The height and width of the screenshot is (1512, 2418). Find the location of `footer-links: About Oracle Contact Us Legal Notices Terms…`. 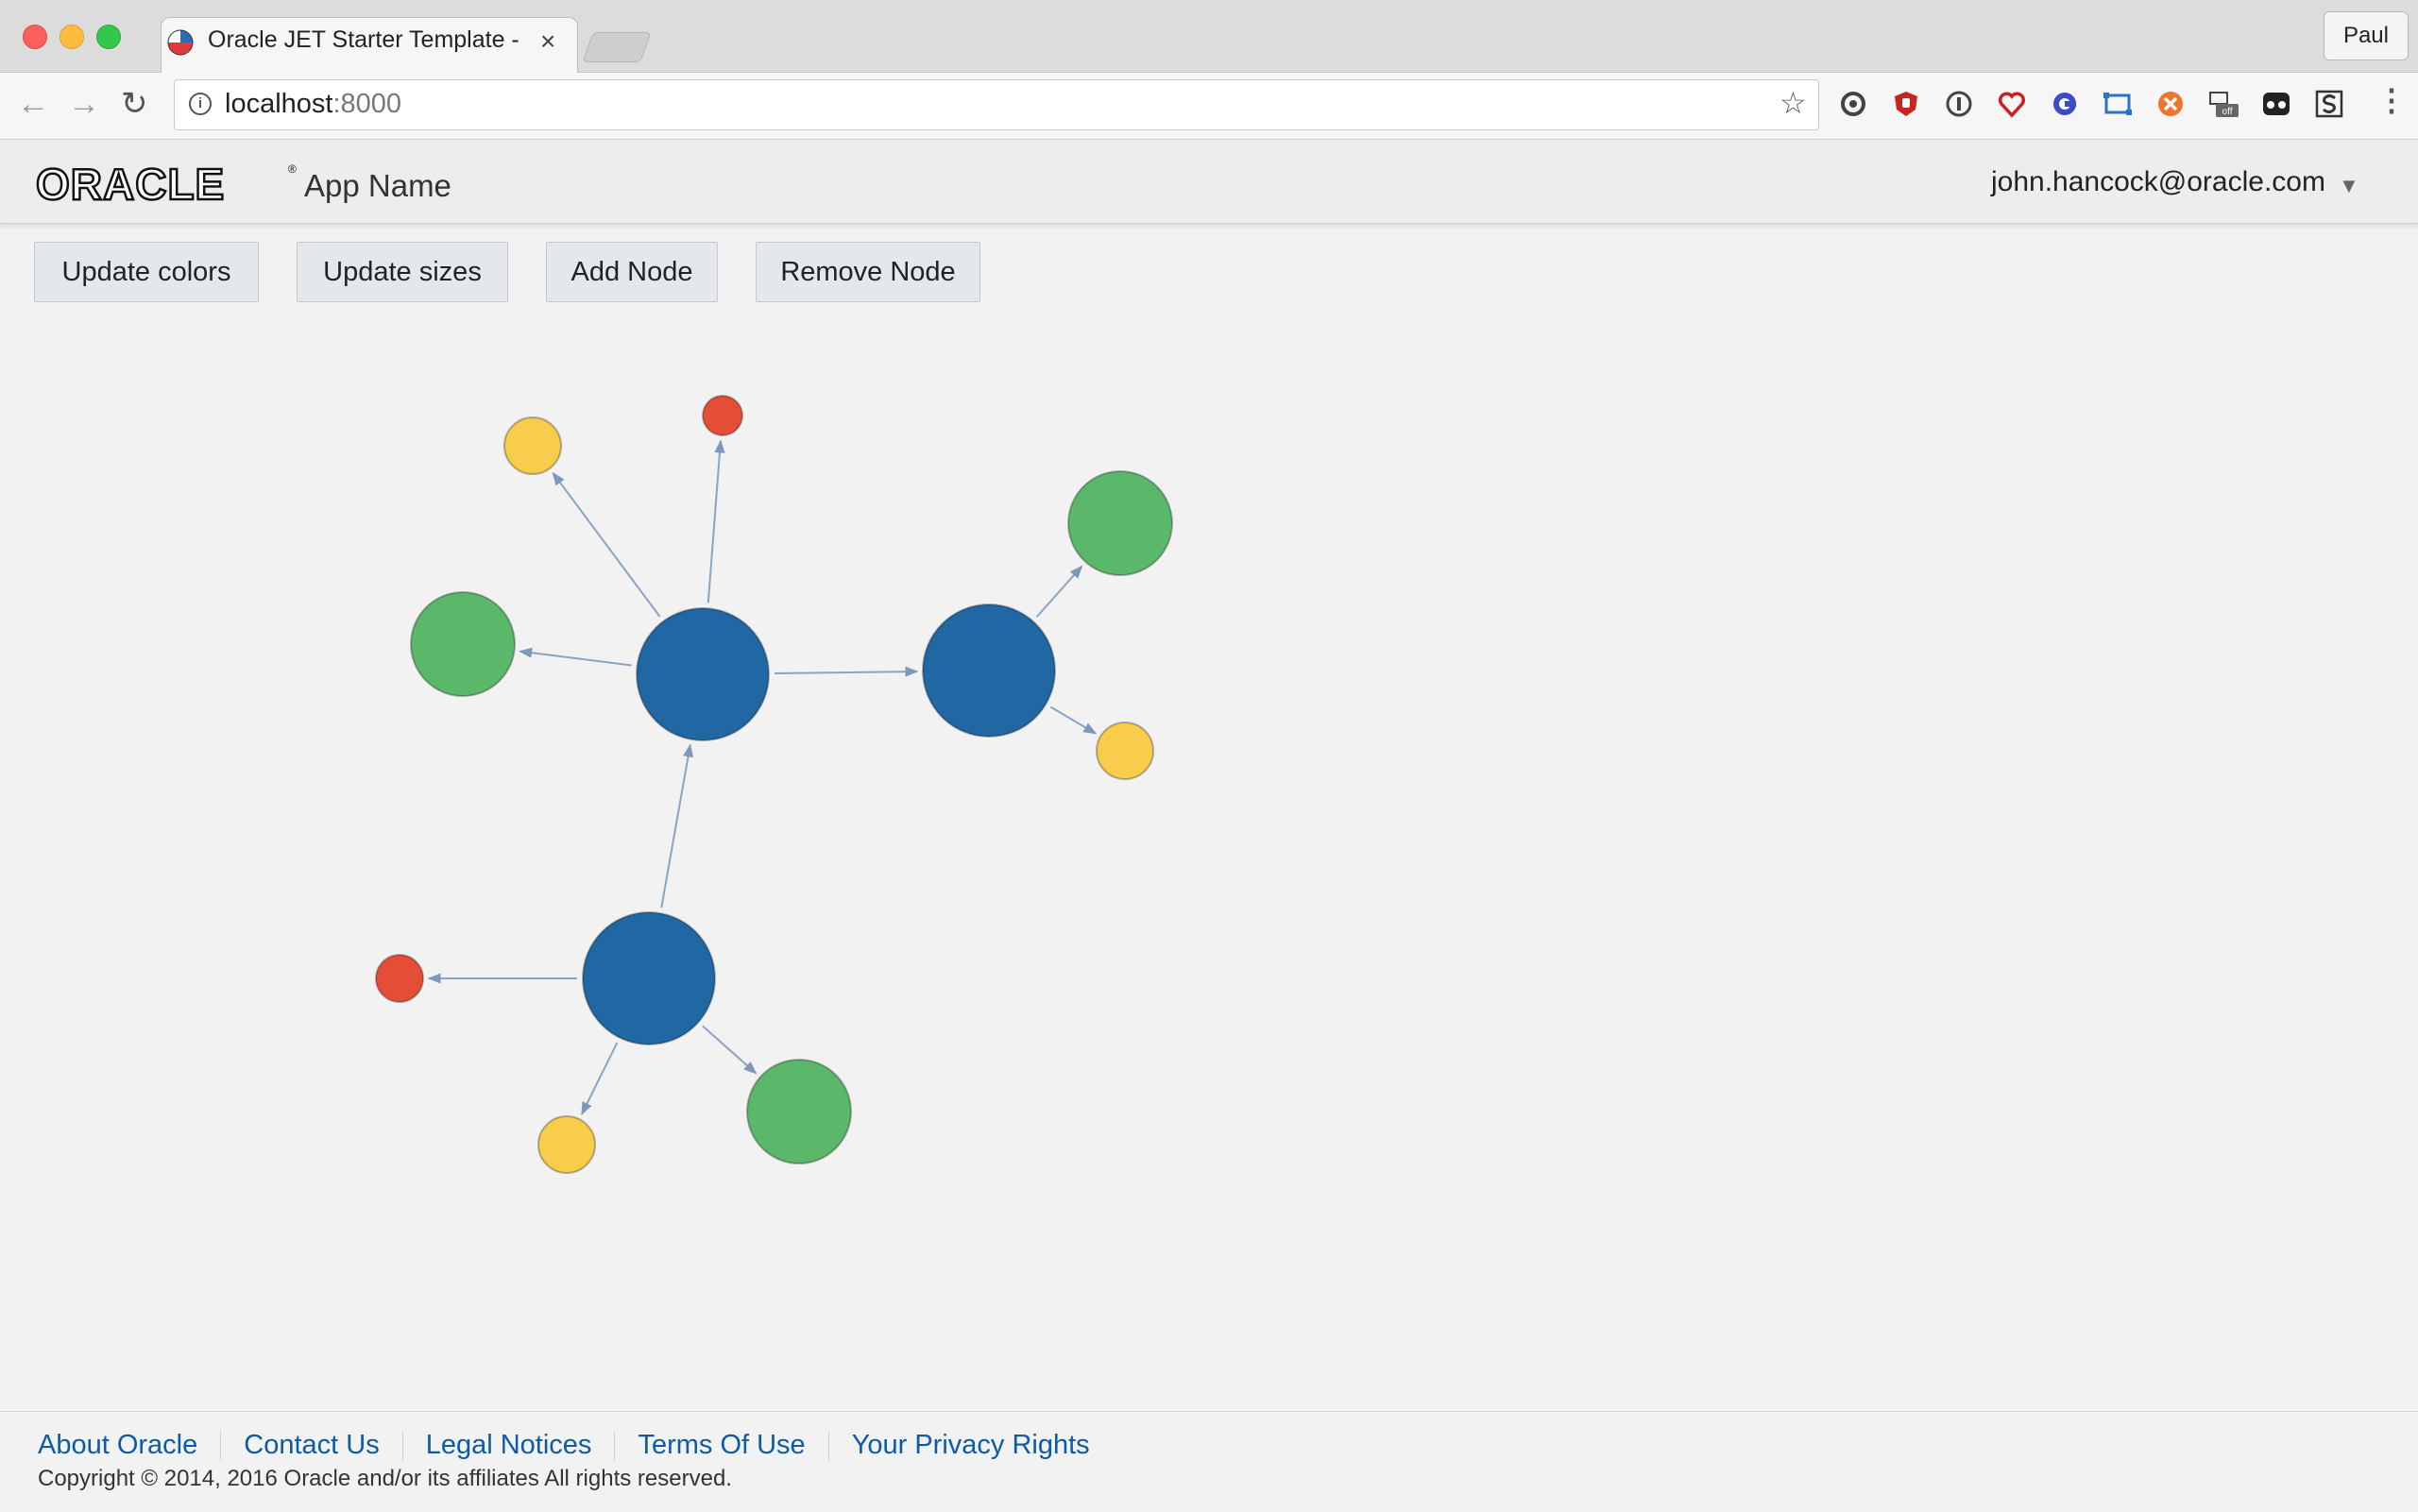

footer-links: About Oracle Contact Us Legal Notices Terms… is located at coordinates (564, 1446).